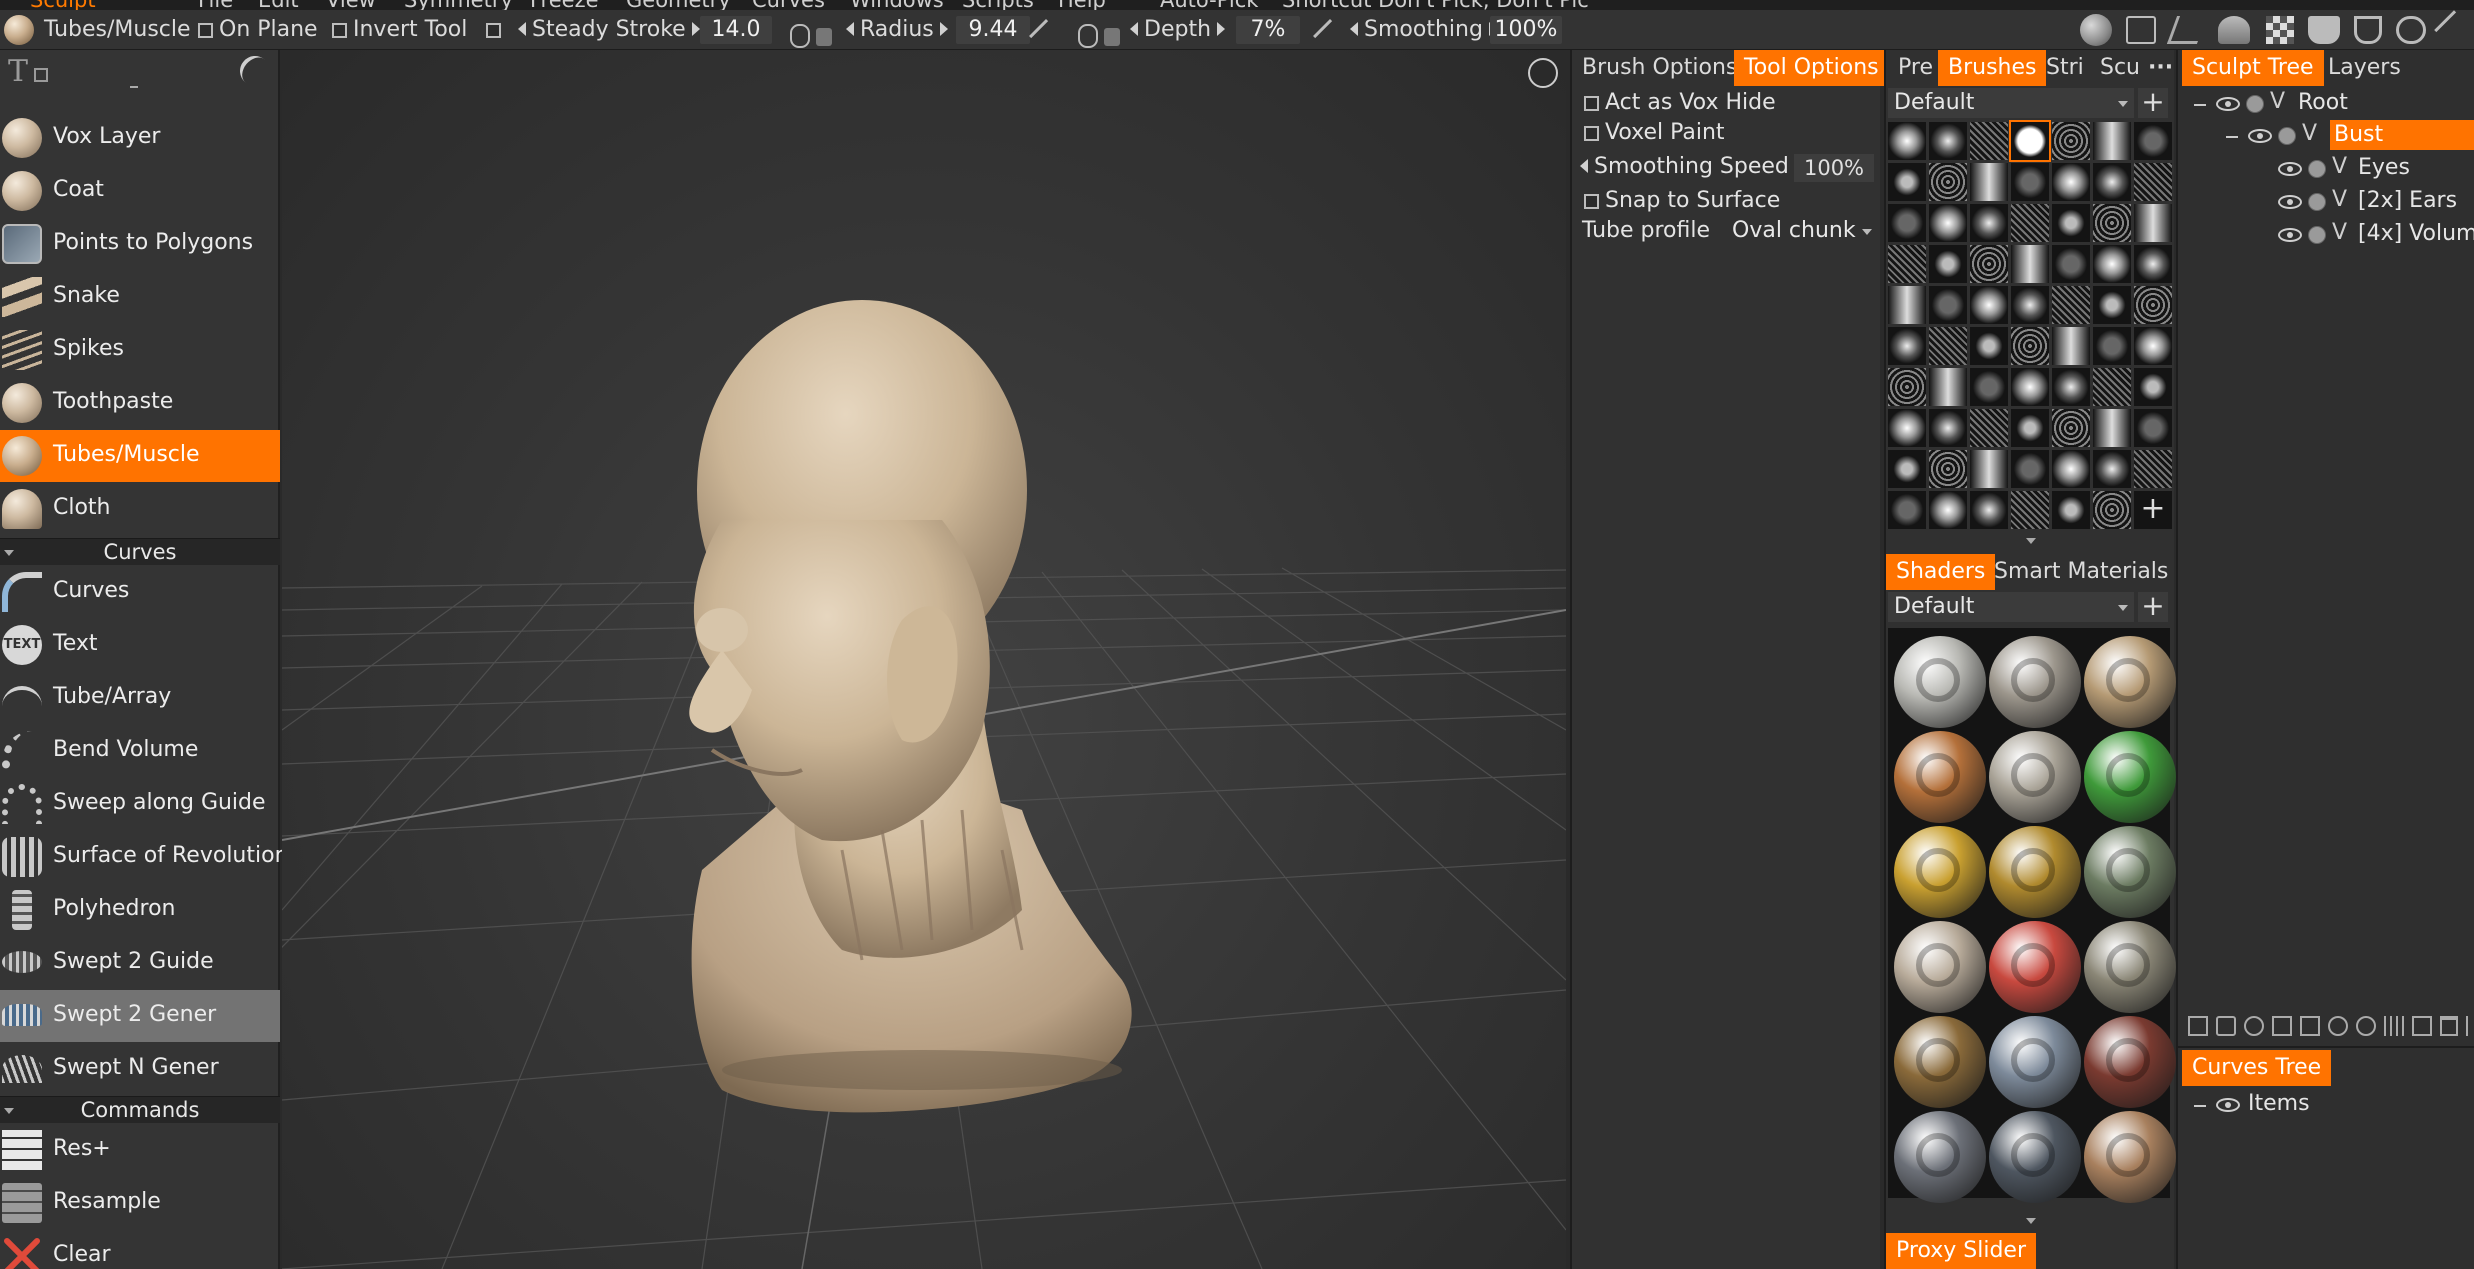  Describe the element at coordinates (2153, 607) in the screenshot. I see `add-shader-icon: +` at that location.